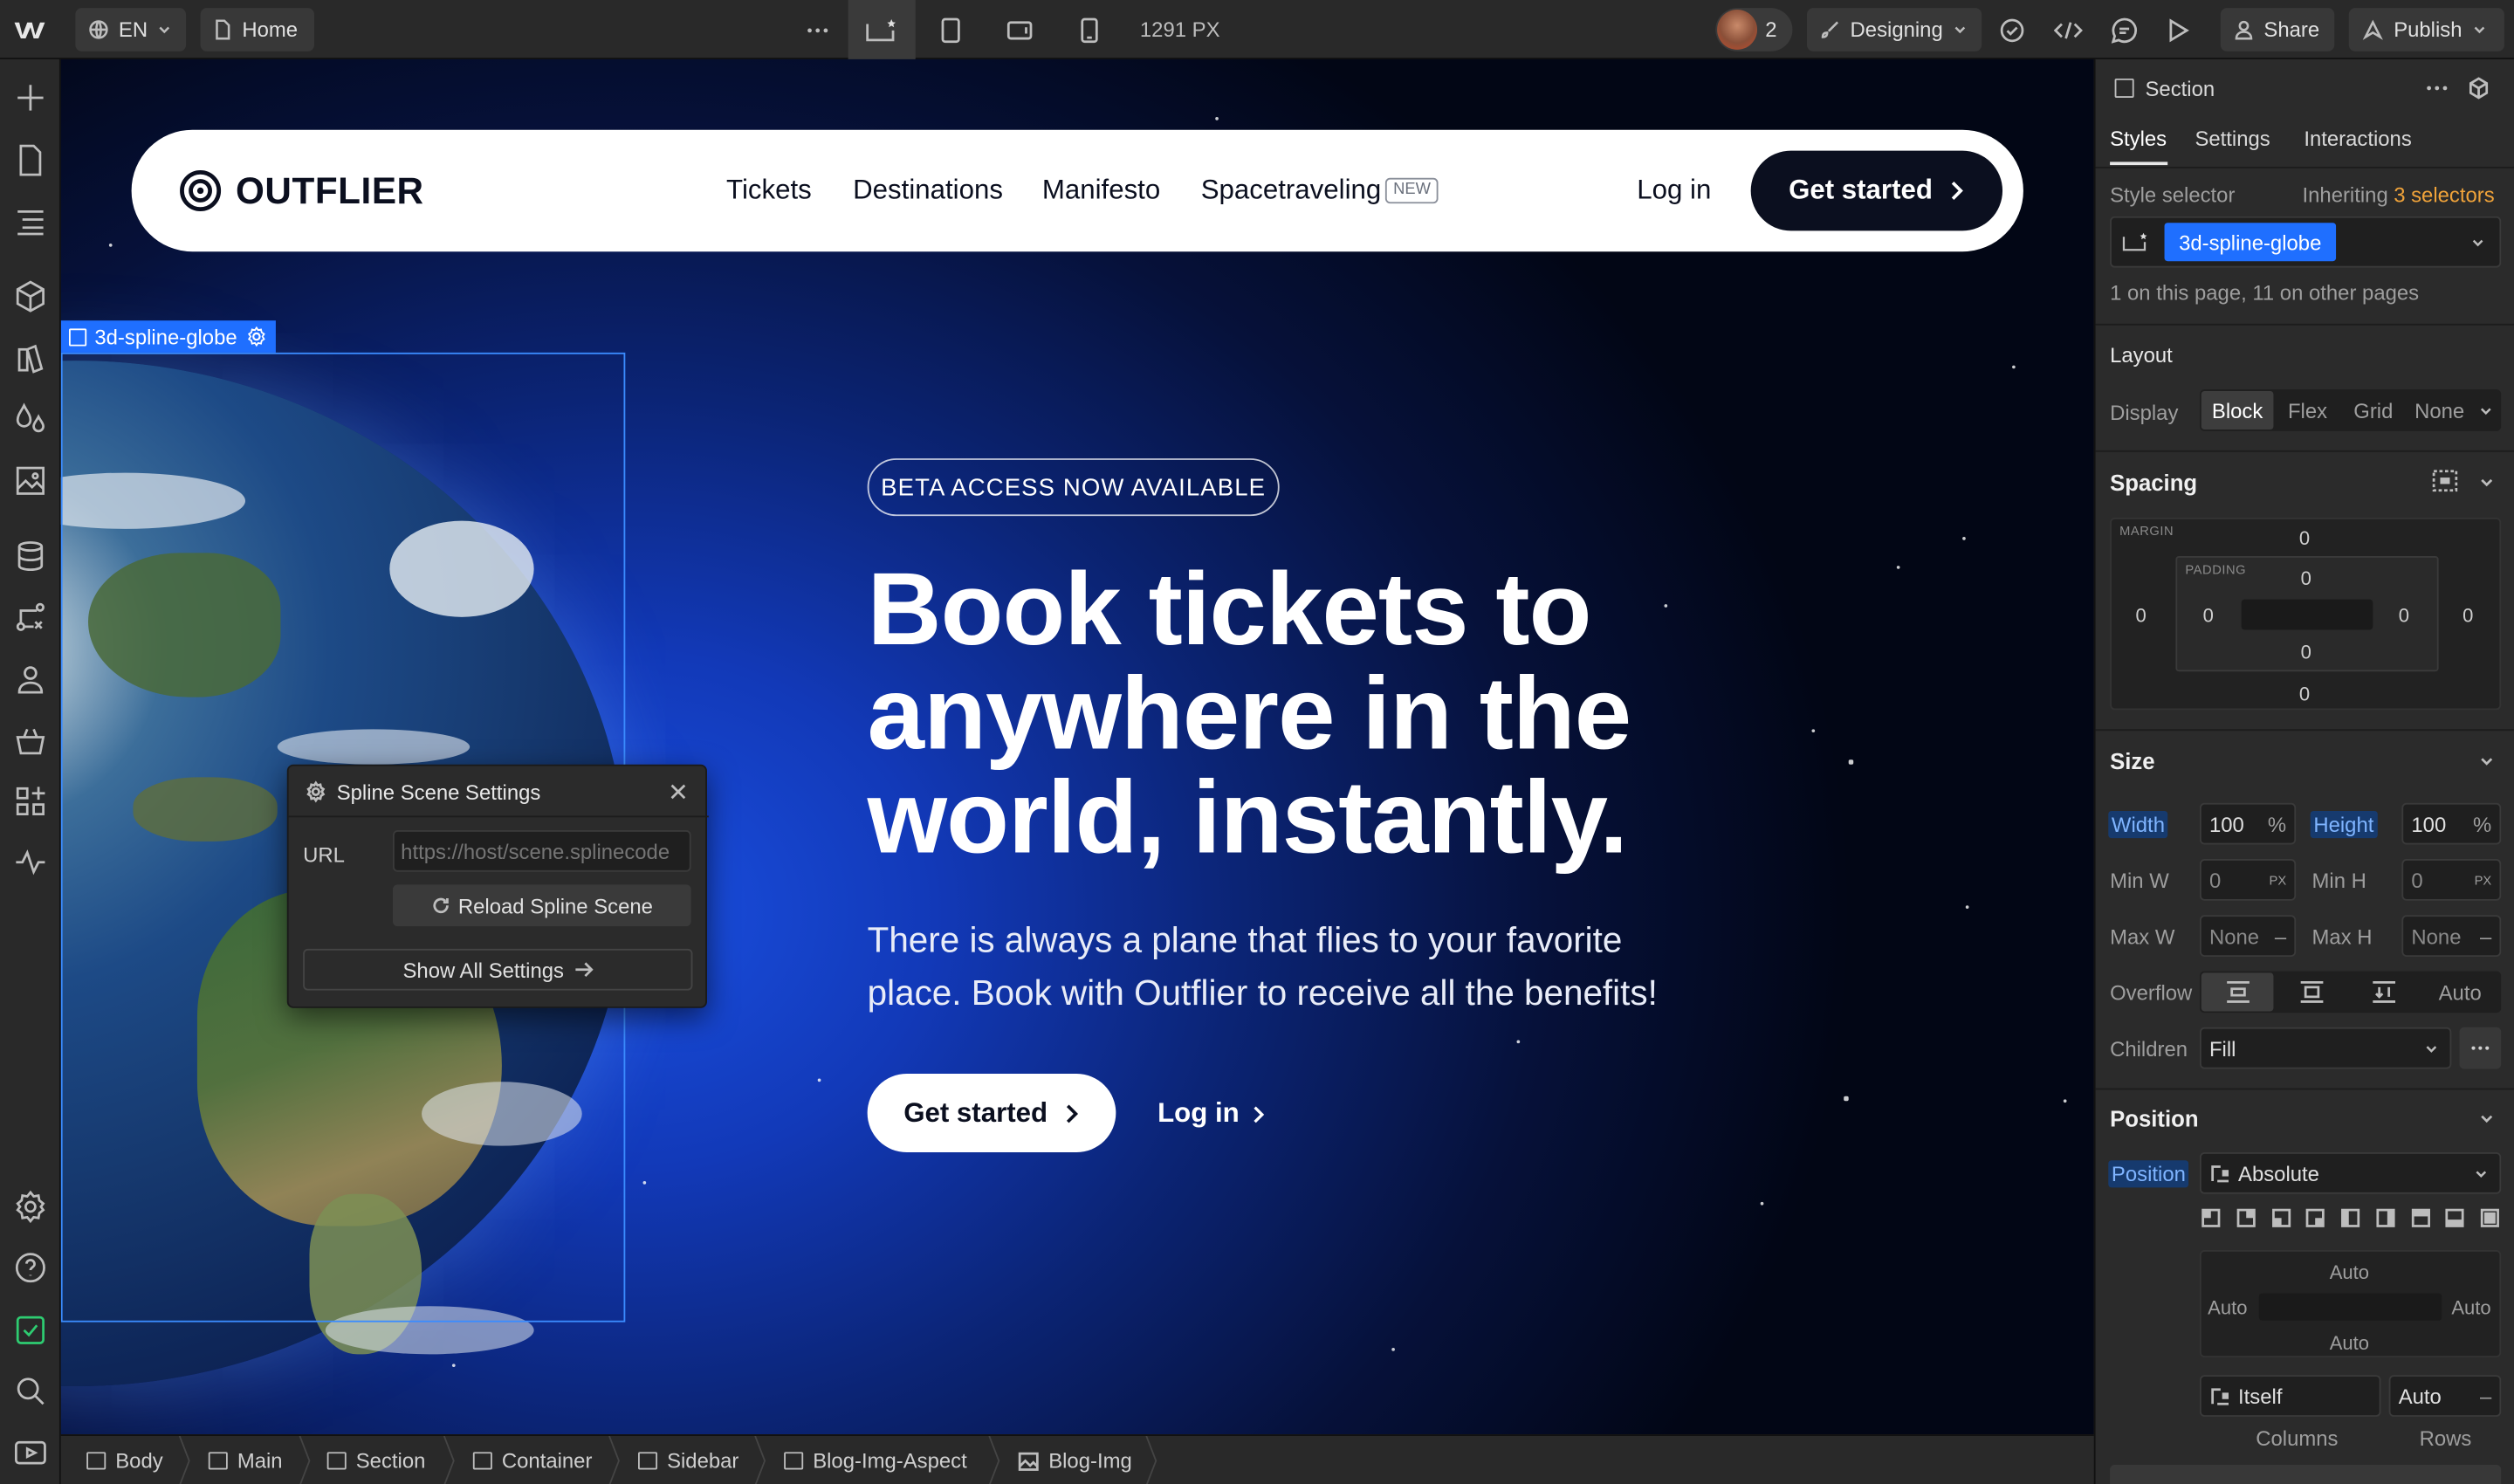 The image size is (2514, 1484). I want to click on pages-icon, so click(31, 160).